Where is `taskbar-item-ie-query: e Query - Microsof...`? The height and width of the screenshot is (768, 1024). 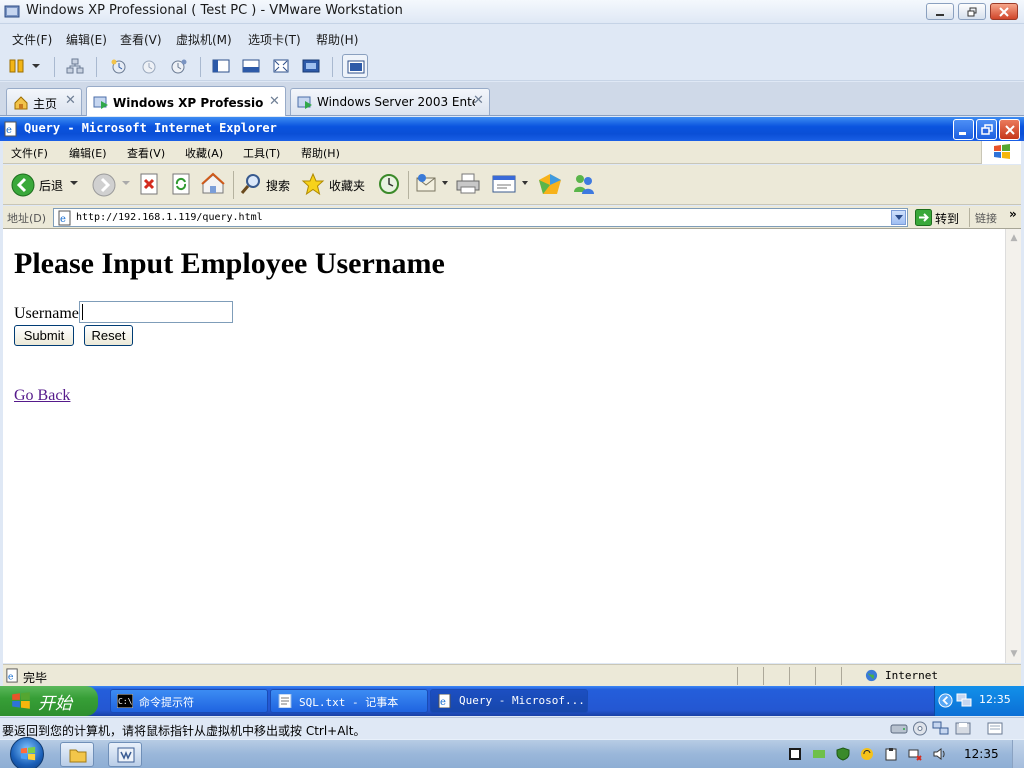
taskbar-item-ie-query: e Query - Microsof... is located at coordinates (509, 701).